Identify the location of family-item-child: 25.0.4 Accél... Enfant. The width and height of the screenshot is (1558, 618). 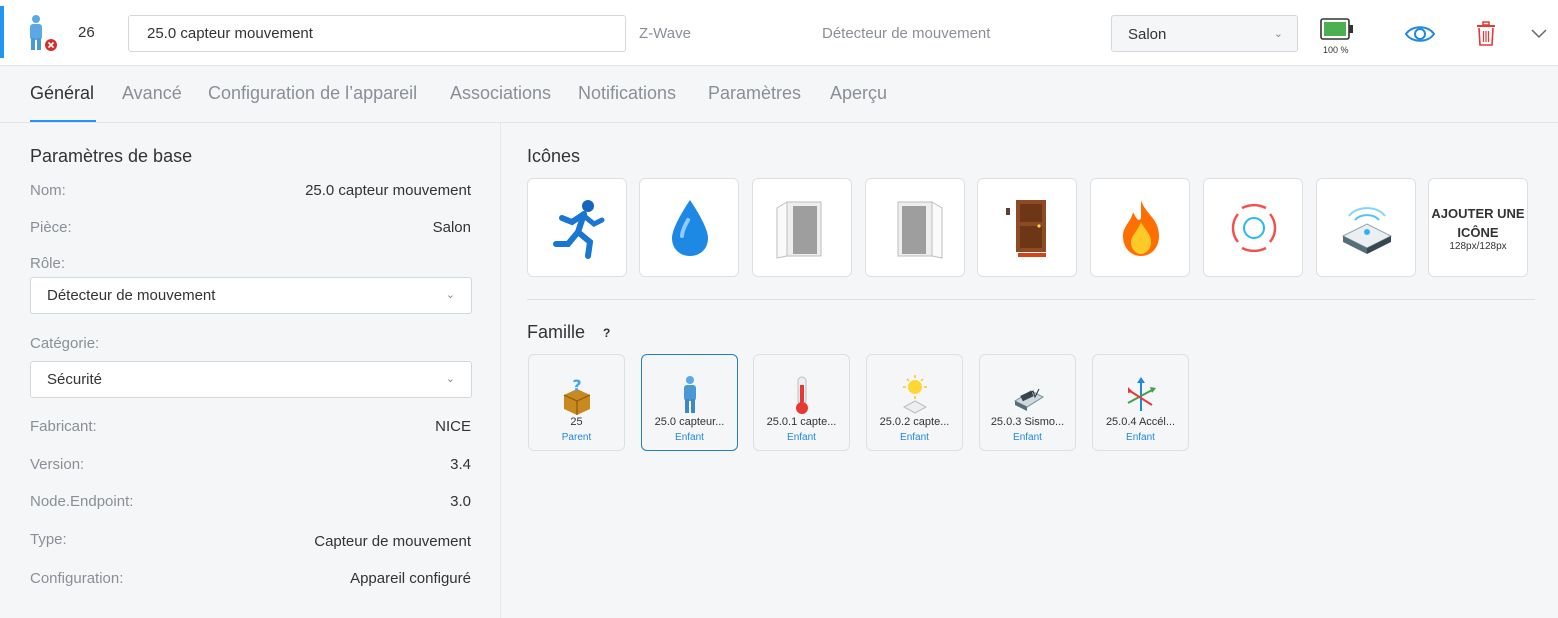
(1140, 402).